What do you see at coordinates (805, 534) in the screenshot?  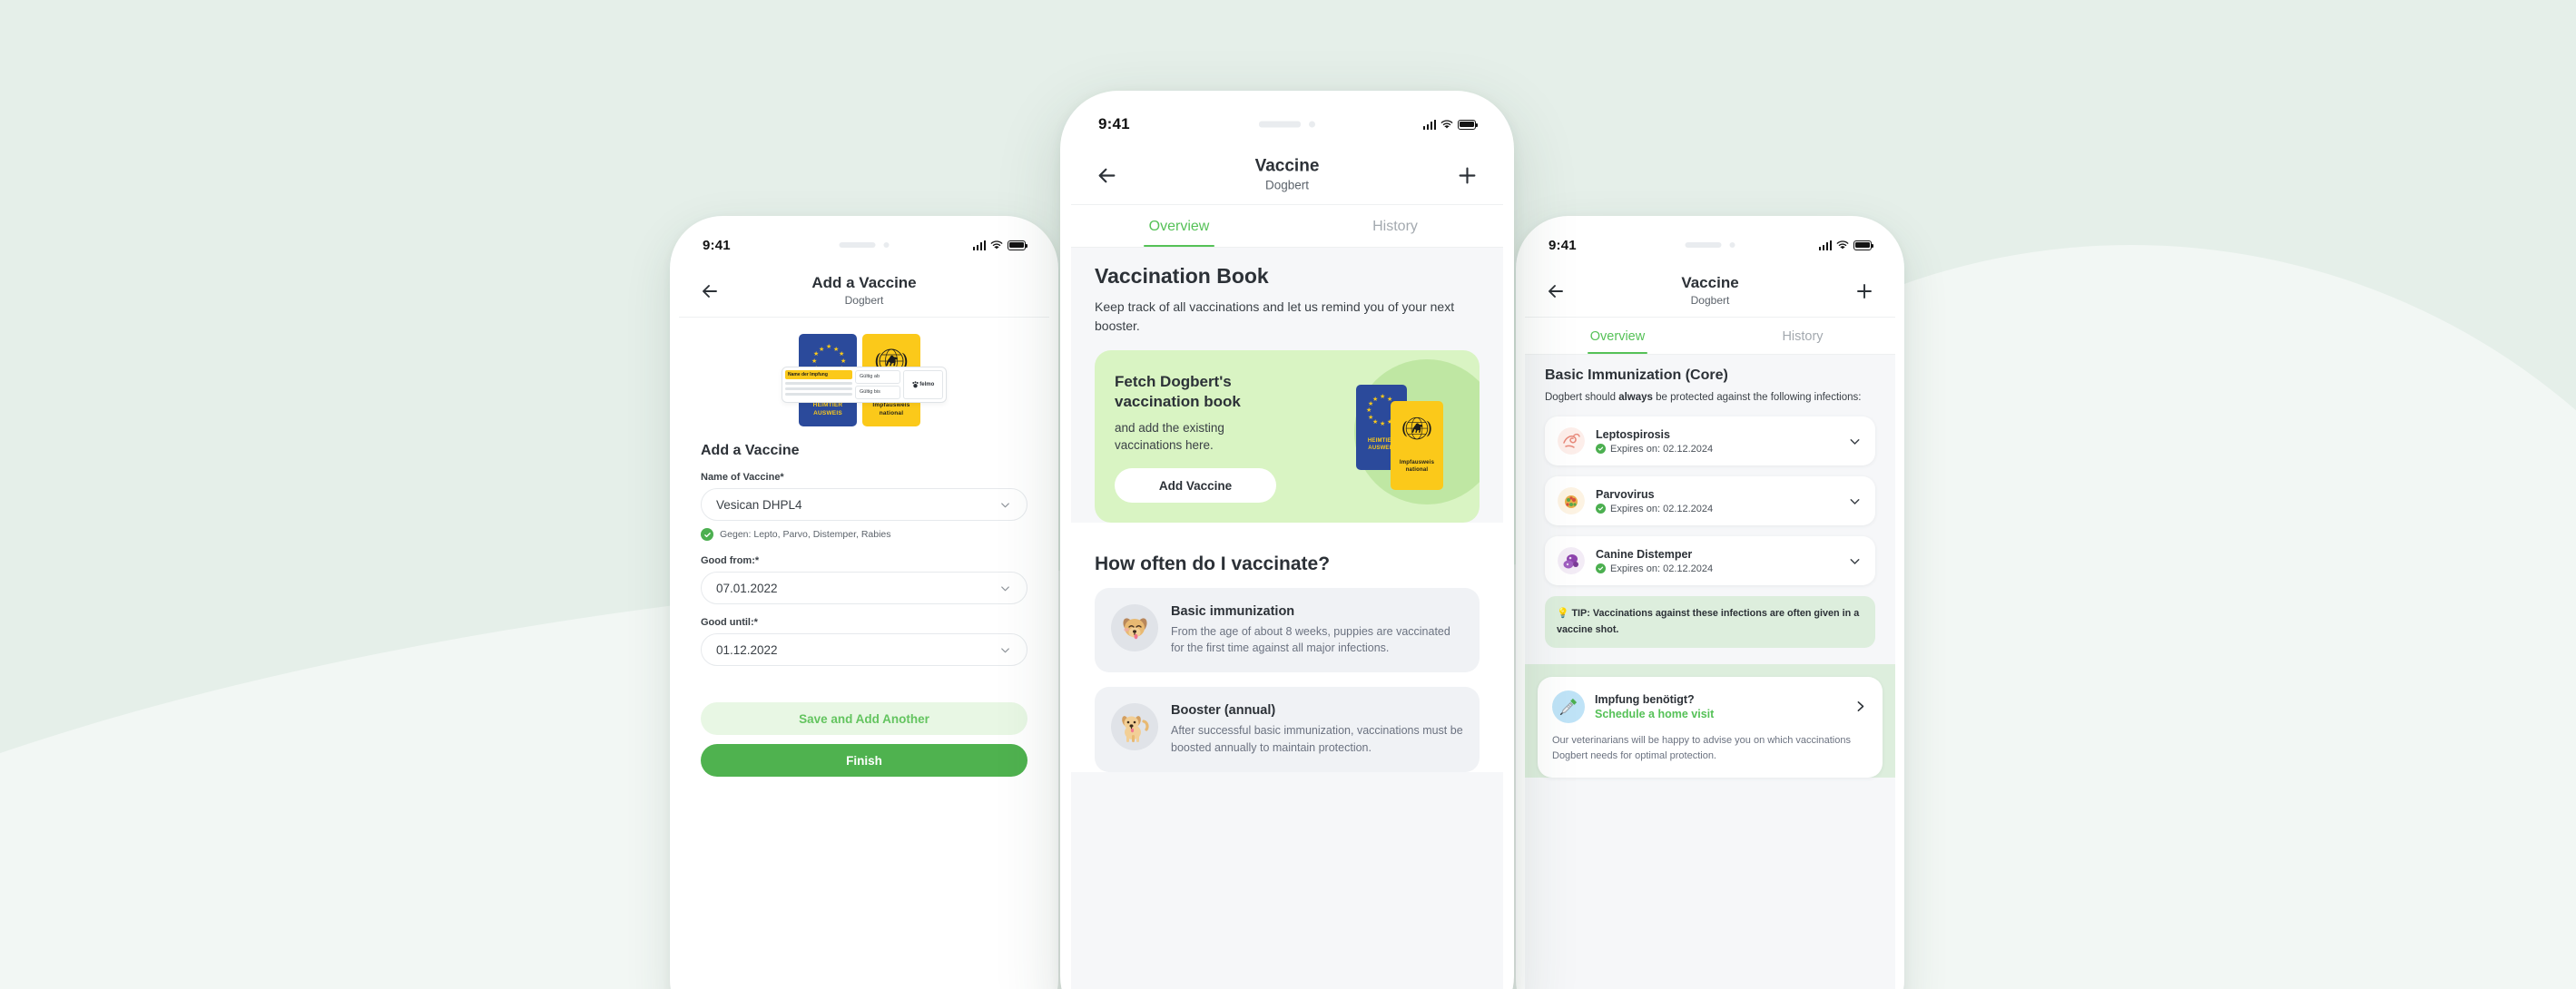 I see `coverage-text: Gegen: Lepto, Parvo, Distemper, Rabies` at bounding box center [805, 534].